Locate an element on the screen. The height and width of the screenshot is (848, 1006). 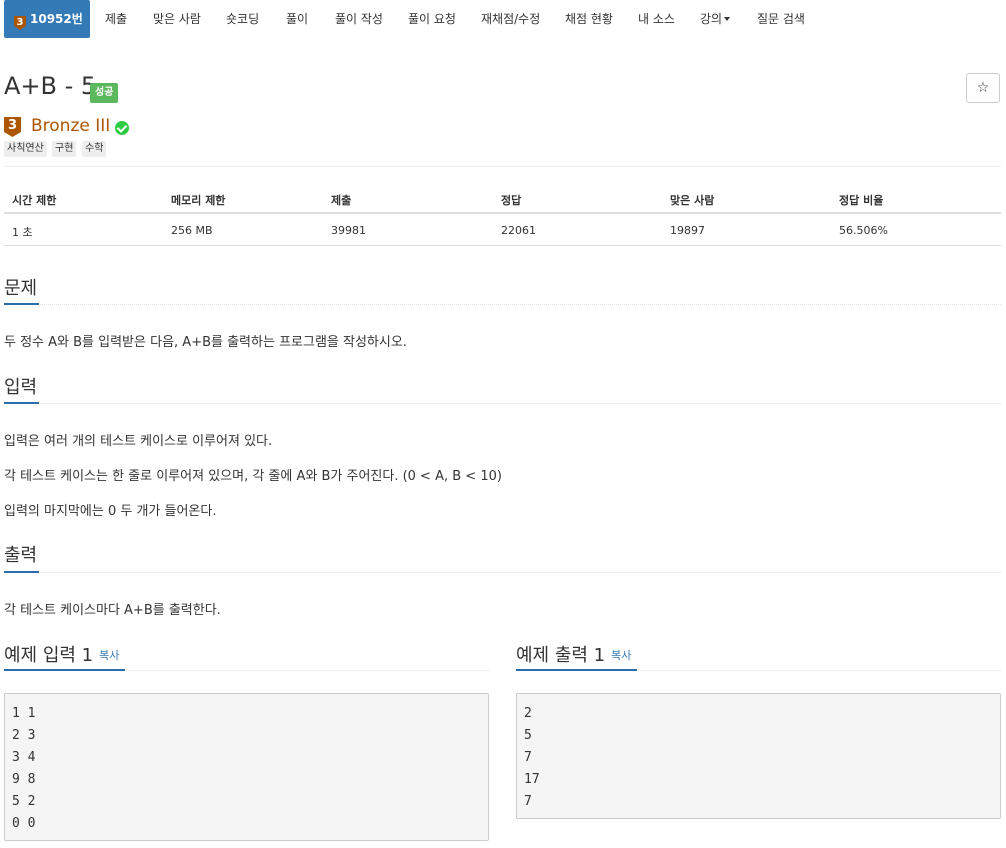
output-section-title: 출력 is located at coordinates (21, 555).